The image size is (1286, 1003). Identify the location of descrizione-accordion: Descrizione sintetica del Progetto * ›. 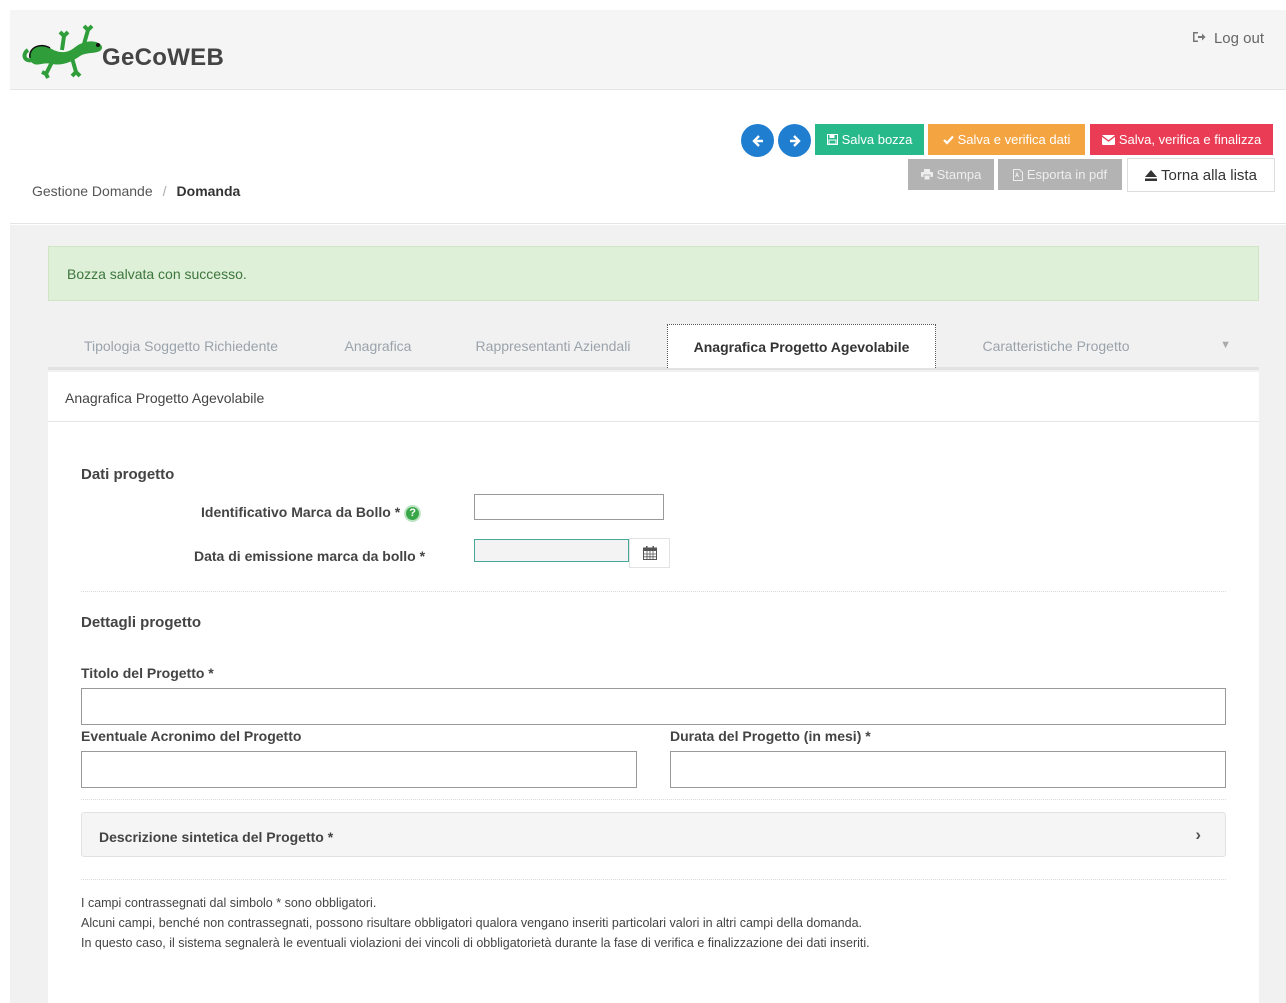
(653, 834).